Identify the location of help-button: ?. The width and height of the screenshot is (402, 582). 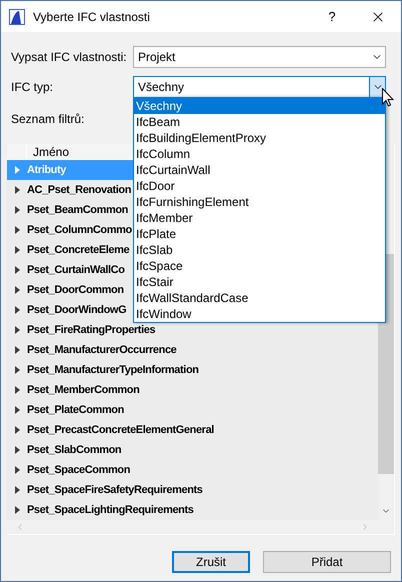
(332, 16).